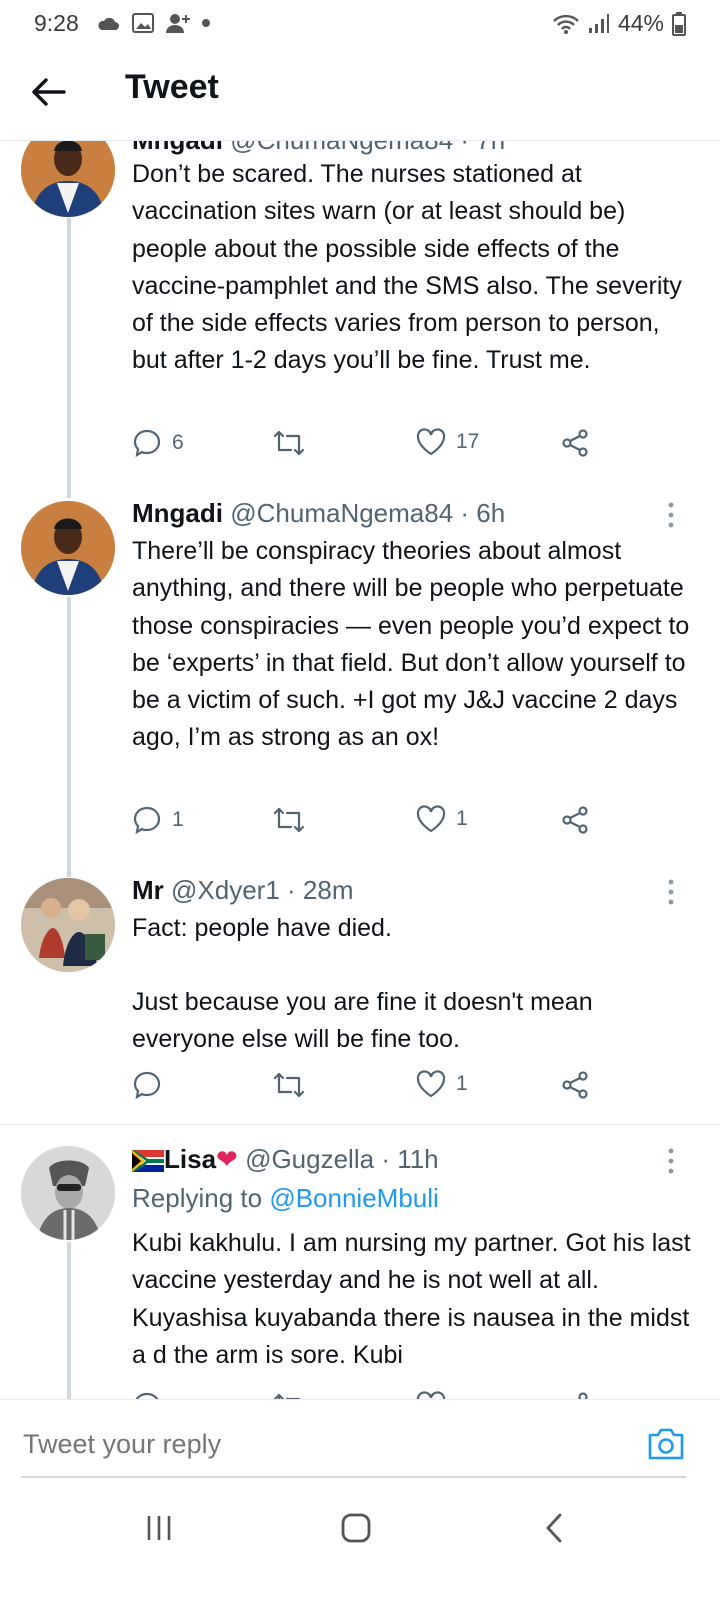 Image resolution: width=720 pixels, height=1600 pixels. Describe the element at coordinates (225, 890) in the screenshot. I see `author-handle: @Xdyer1` at that location.